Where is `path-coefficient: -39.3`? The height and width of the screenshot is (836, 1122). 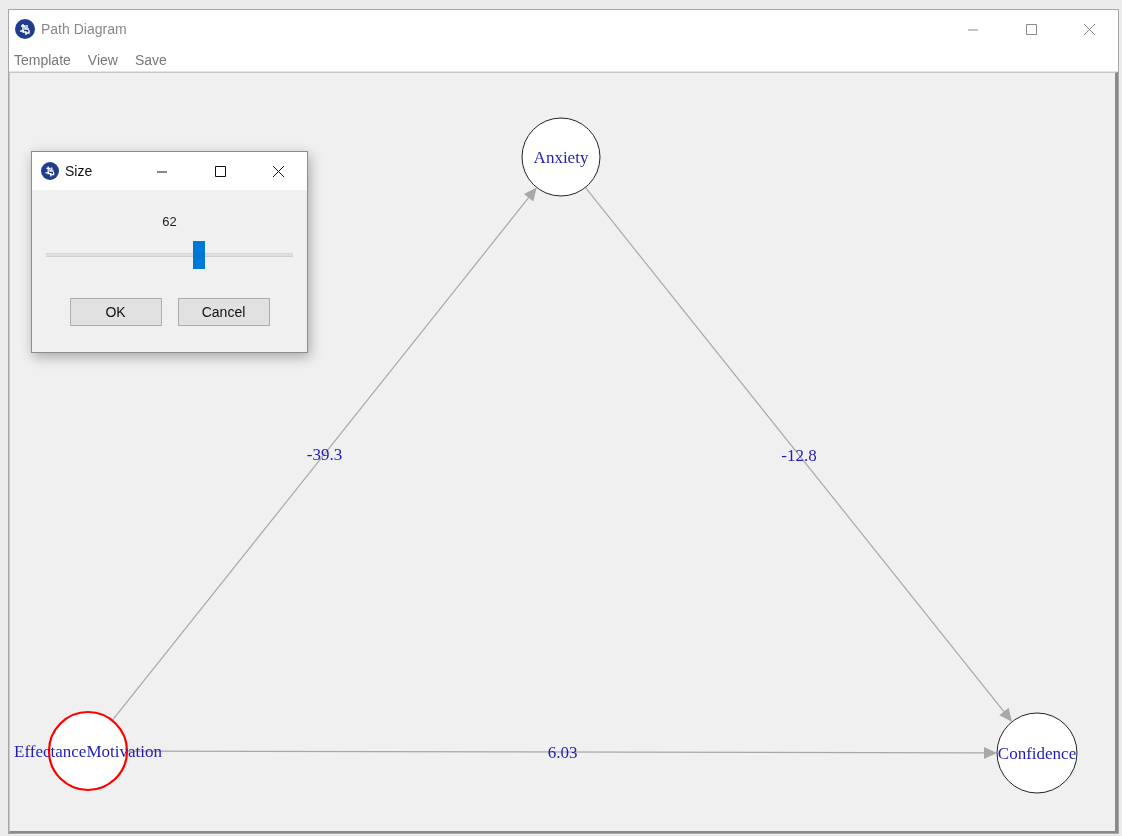 path-coefficient: -39.3 is located at coordinates (324, 454).